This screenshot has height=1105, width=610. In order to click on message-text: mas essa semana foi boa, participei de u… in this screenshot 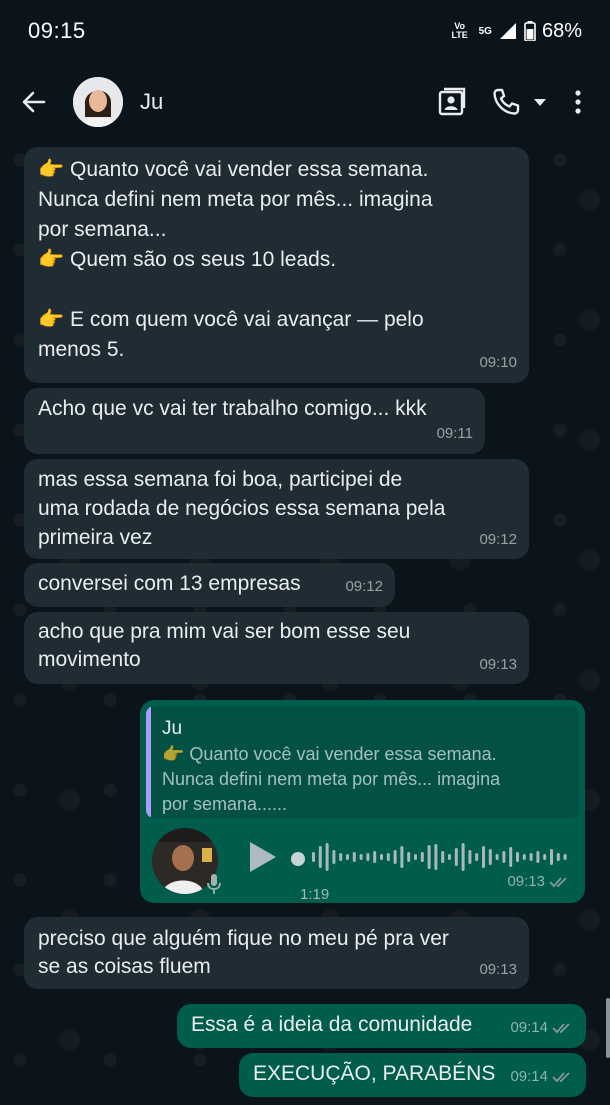, I will do `click(242, 508)`.